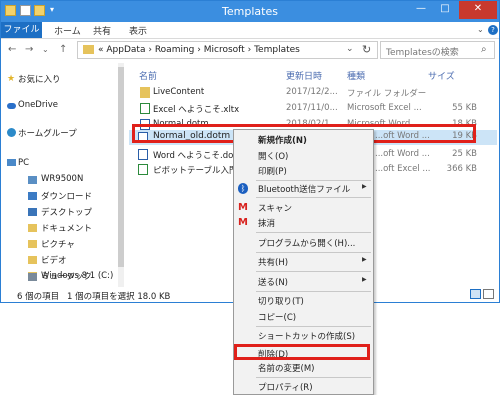 Image resolution: width=500 pixels, height=395 pixels. What do you see at coordinates (101, 50) in the screenshot?
I see `breadcrumb-overflow: «` at bounding box center [101, 50].